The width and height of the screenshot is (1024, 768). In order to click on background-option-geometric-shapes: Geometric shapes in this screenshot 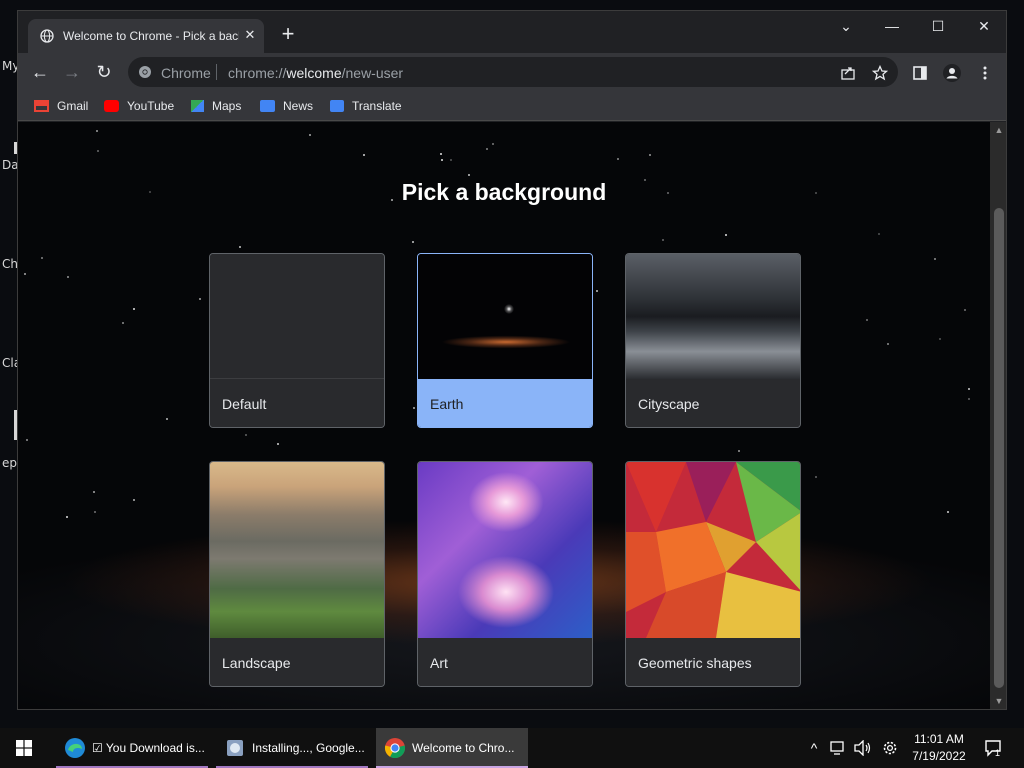, I will do `click(713, 574)`.